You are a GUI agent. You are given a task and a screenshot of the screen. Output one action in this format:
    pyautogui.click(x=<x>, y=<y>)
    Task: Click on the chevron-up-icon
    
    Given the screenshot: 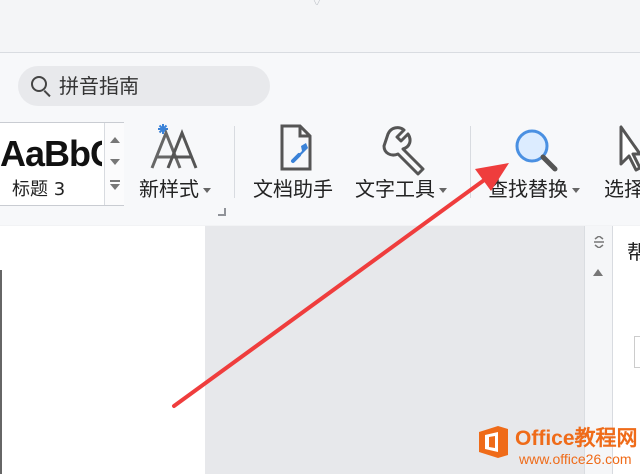 What is the action you would take?
    pyautogui.click(x=115, y=140)
    